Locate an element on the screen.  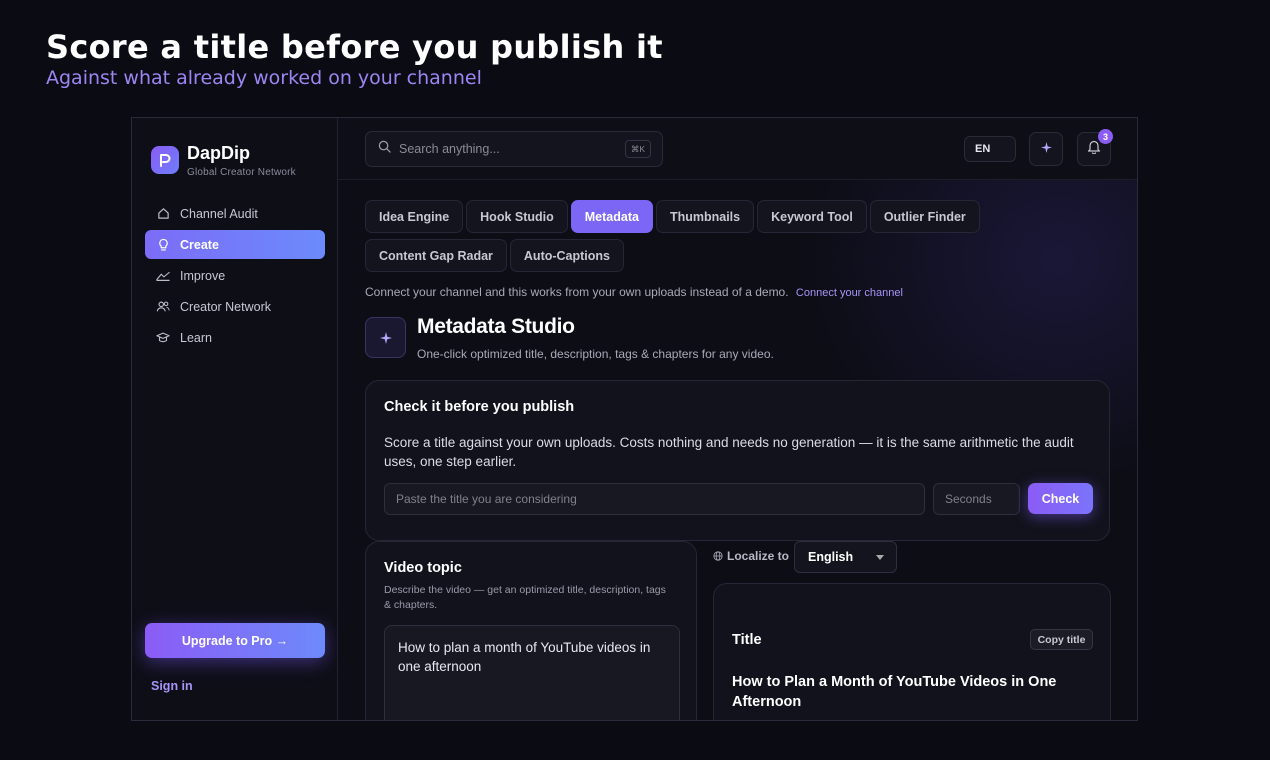
seconds-input is located at coordinates (976, 499).